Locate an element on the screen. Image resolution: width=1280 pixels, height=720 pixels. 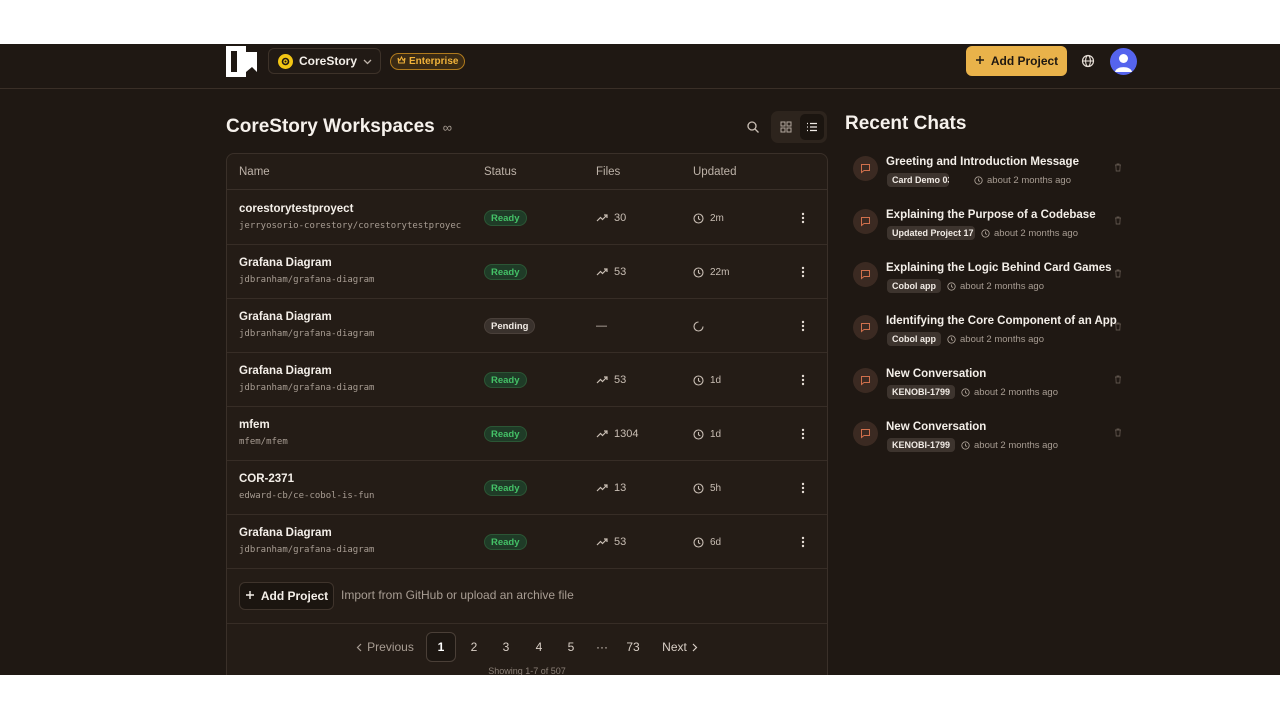
chat-title: Greeting and Introduction Message is located at coordinates (982, 162).